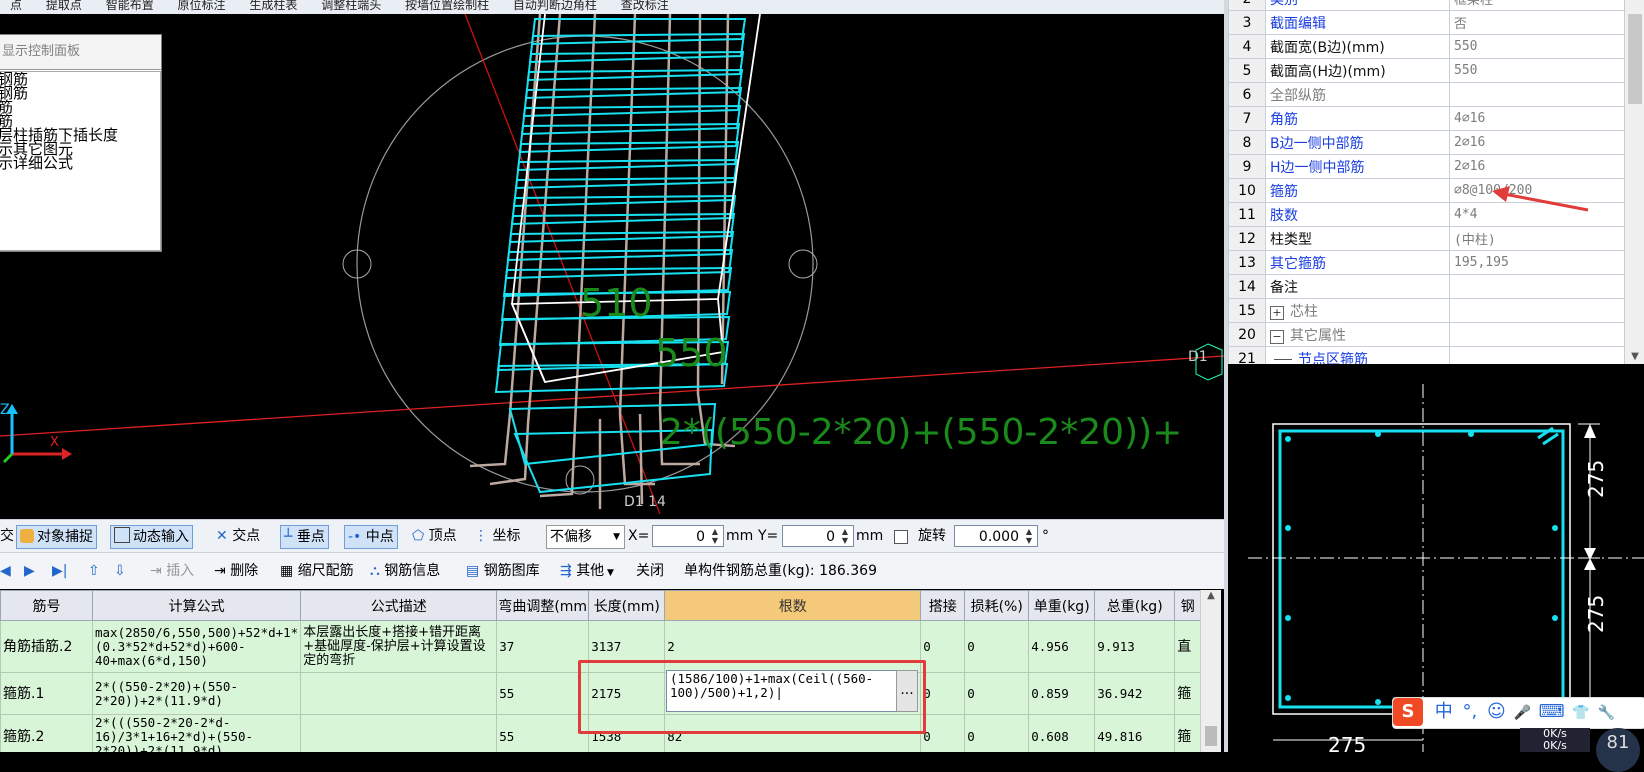 Image resolution: width=1644 pixels, height=772 pixels. I want to click on property-value: (中柱), so click(1541, 238).